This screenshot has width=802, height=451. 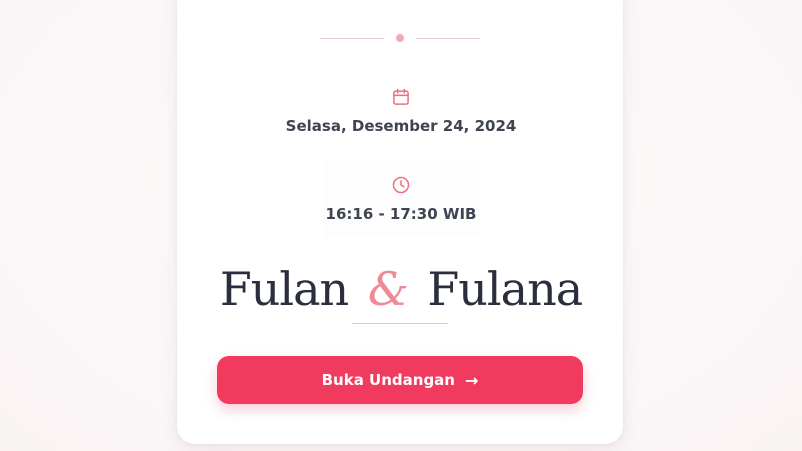 I want to click on clock-icon, so click(x=401, y=185).